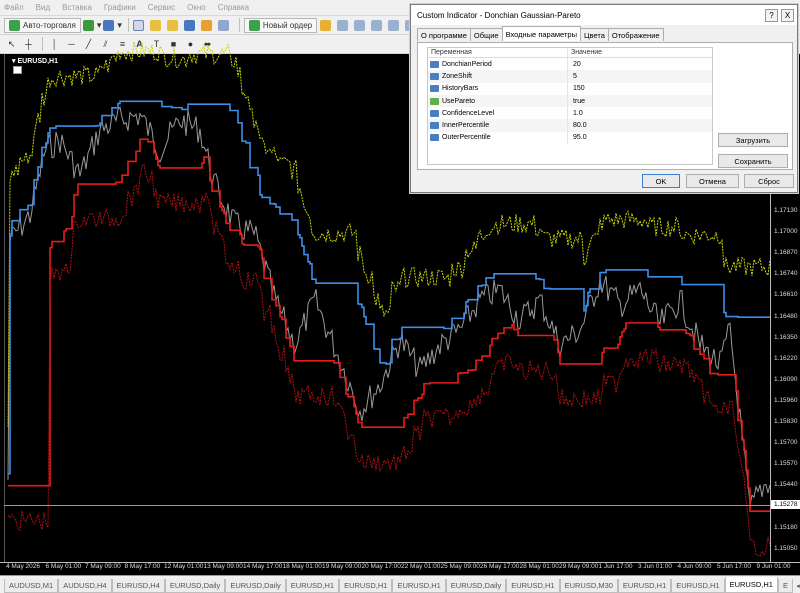 Image resolution: width=800 pixels, height=593 pixels. Describe the element at coordinates (712, 181) in the screenshot. I see `cancel-button: Отмена` at that location.